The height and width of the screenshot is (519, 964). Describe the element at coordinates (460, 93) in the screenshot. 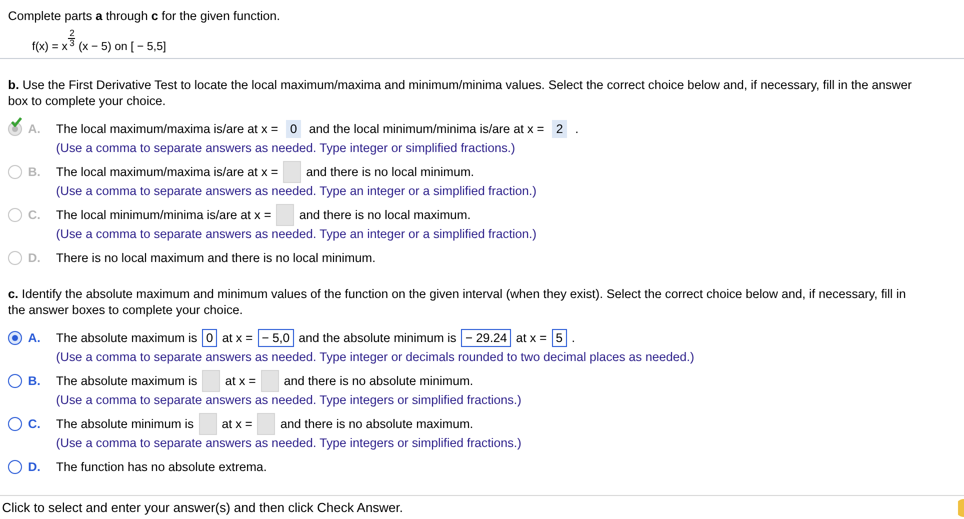

I see `question-prompt: b. Use the First Derivative Test to locate the local maximum/maxima and minimum/minima values. Select the correct choice below and, if necessary, fill in the answer box to complete your choice.` at that location.